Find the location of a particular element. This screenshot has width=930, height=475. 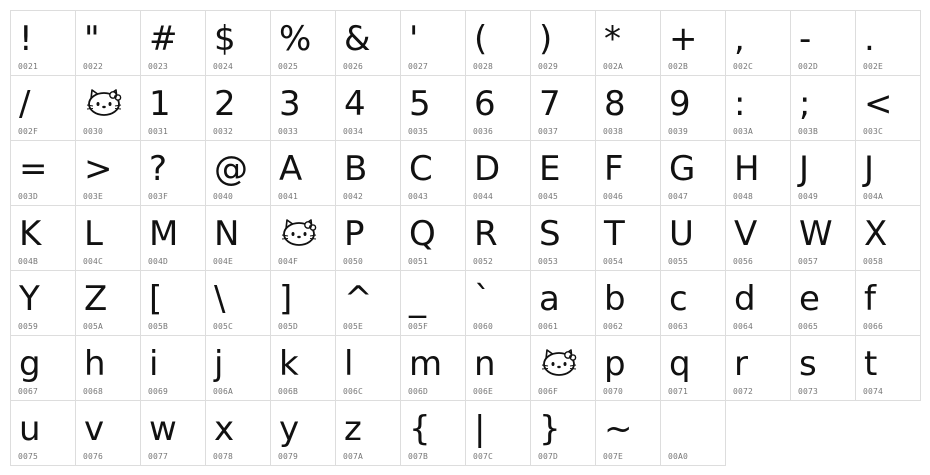

glyph-char: R is located at coordinates (486, 234).